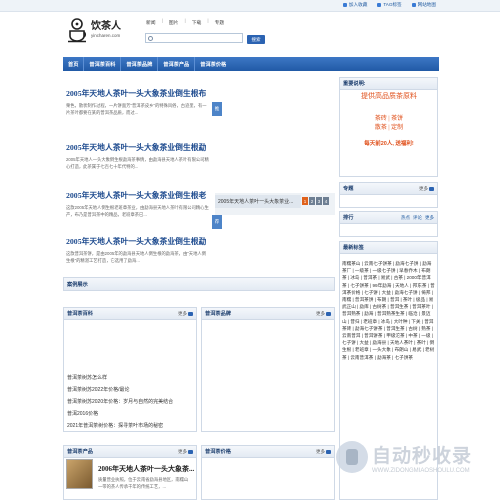 This screenshot has width=500, height=500. What do you see at coordinates (103, 64) in the screenshot?
I see `nav-encyclopedia: 普洱茶百科` at bounding box center [103, 64].